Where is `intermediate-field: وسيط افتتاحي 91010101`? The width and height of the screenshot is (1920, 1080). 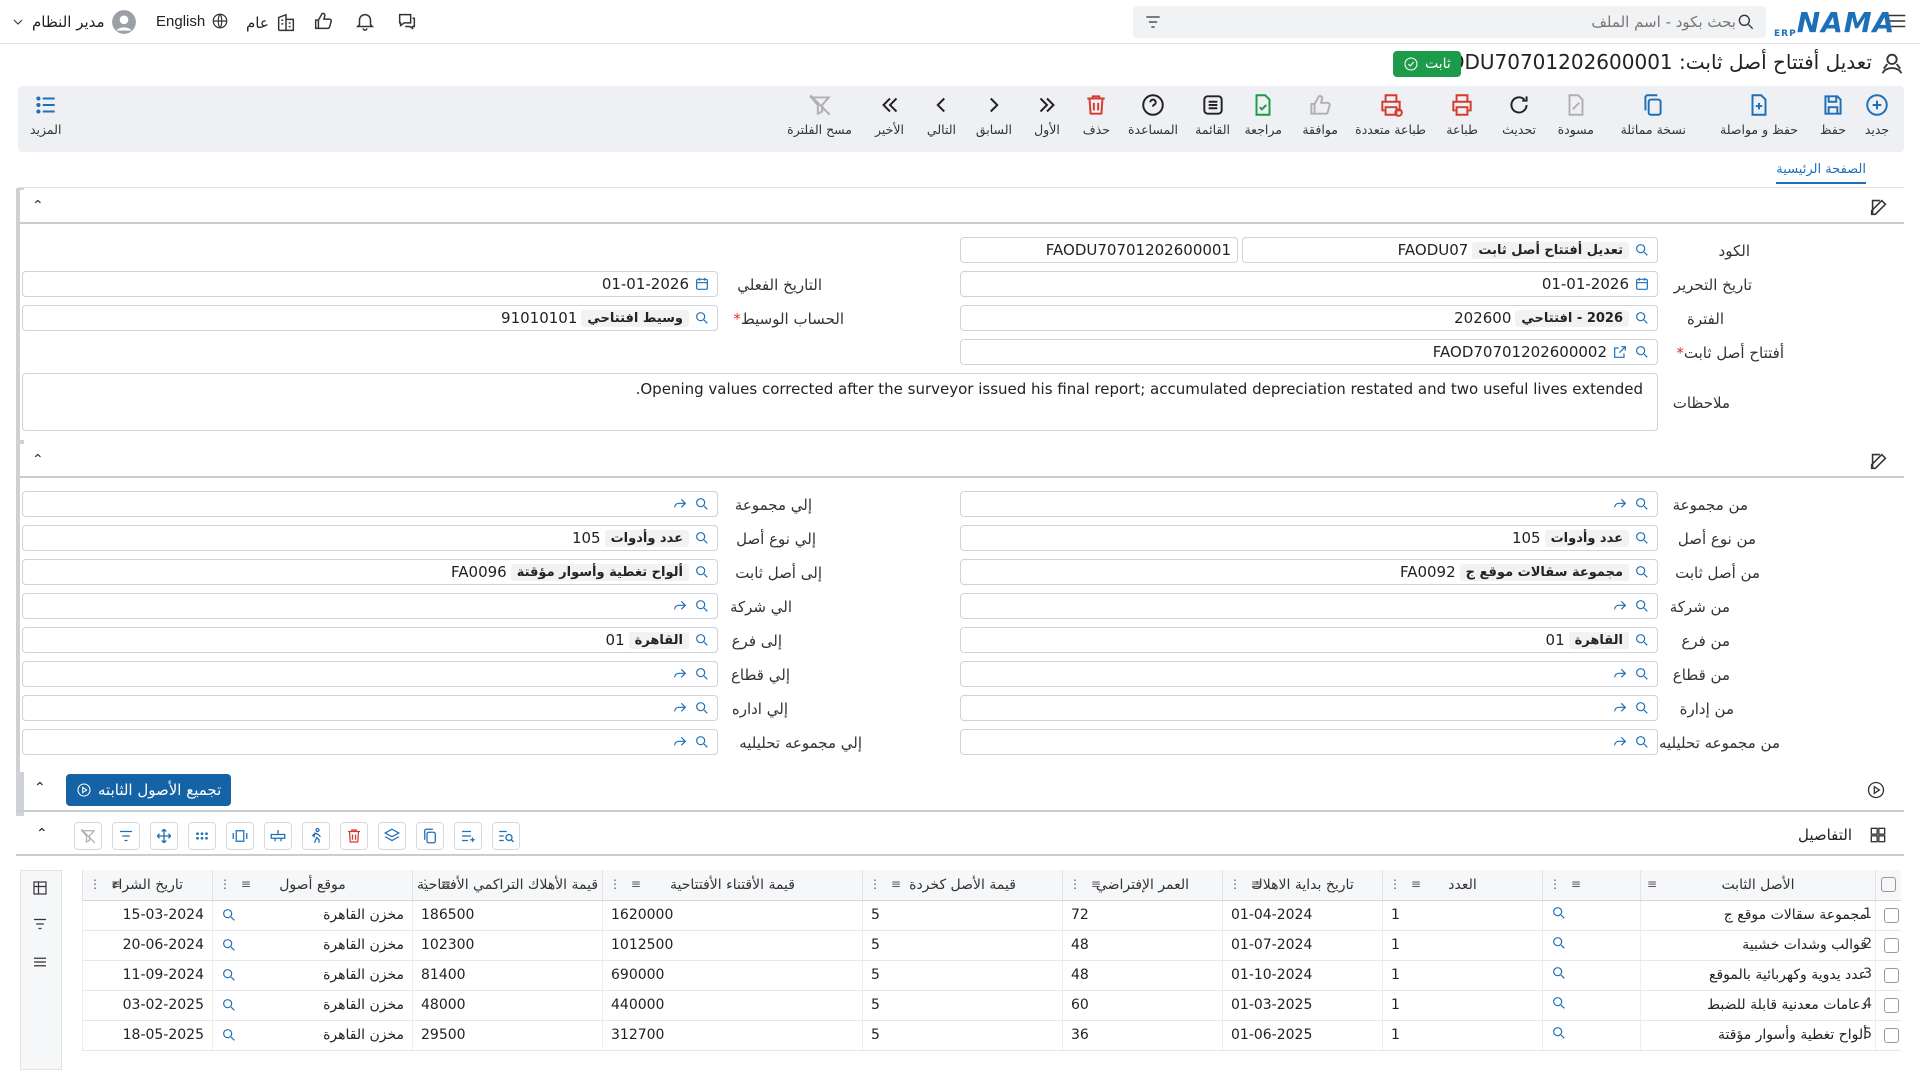 intermediate-field: وسيط افتتاحي 91010101 is located at coordinates (370, 318).